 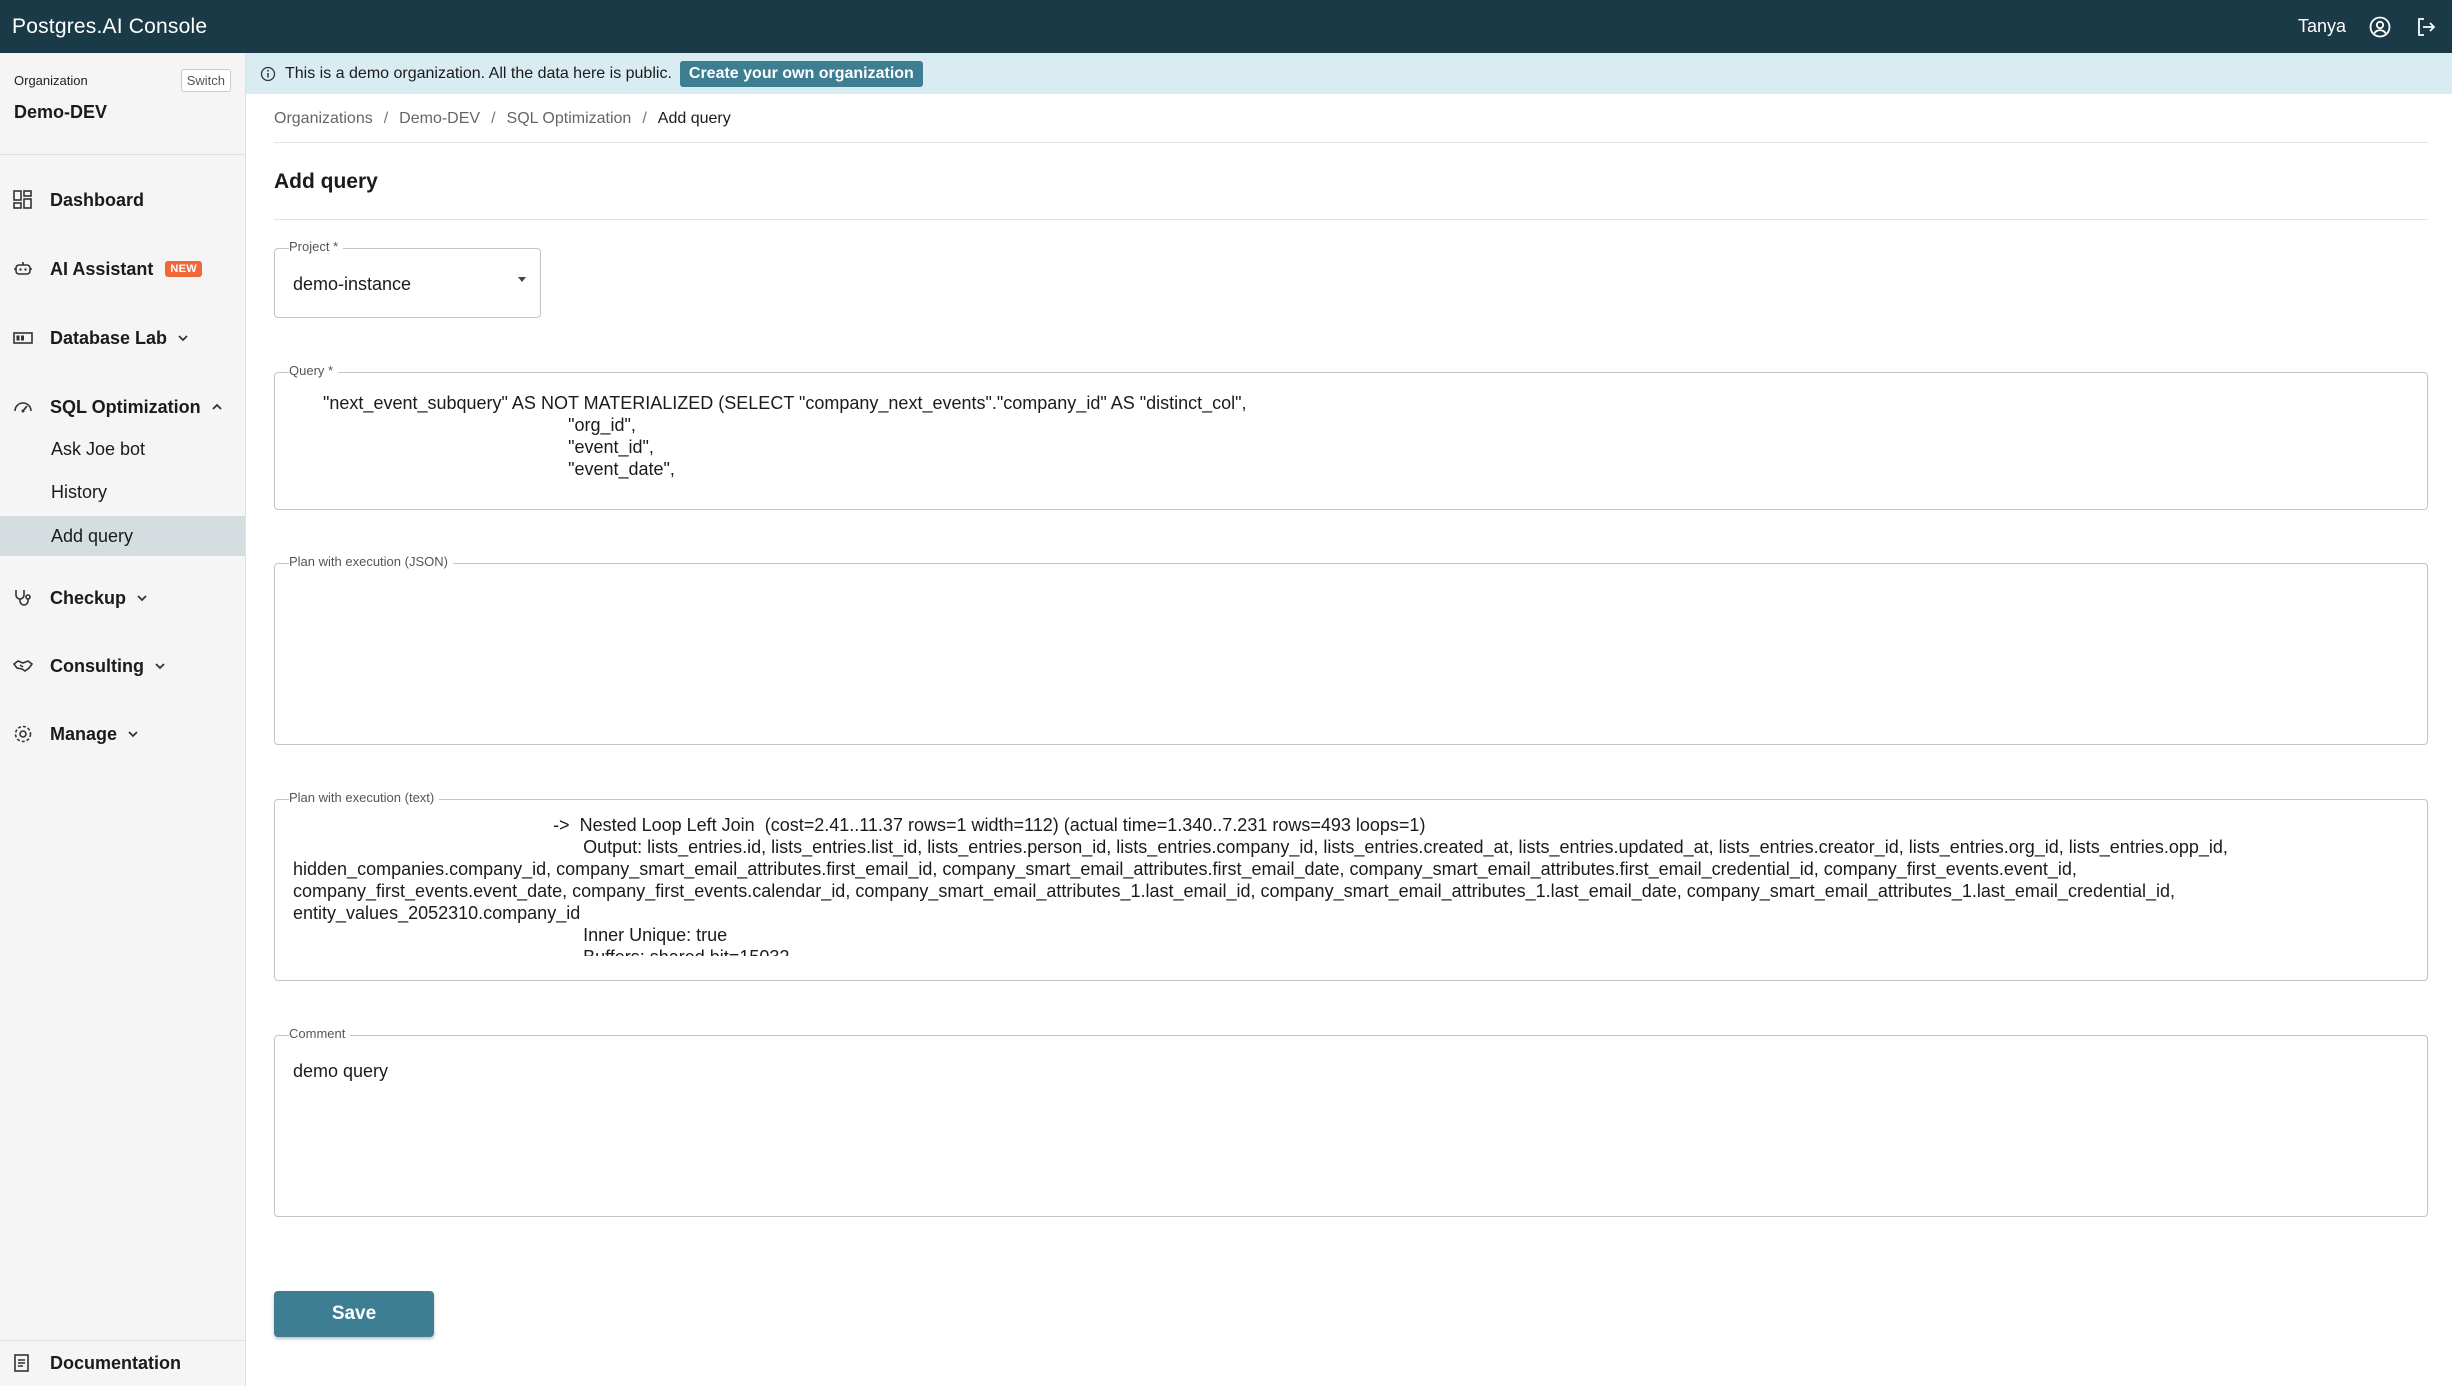 I want to click on info-icon, so click(x=268, y=73).